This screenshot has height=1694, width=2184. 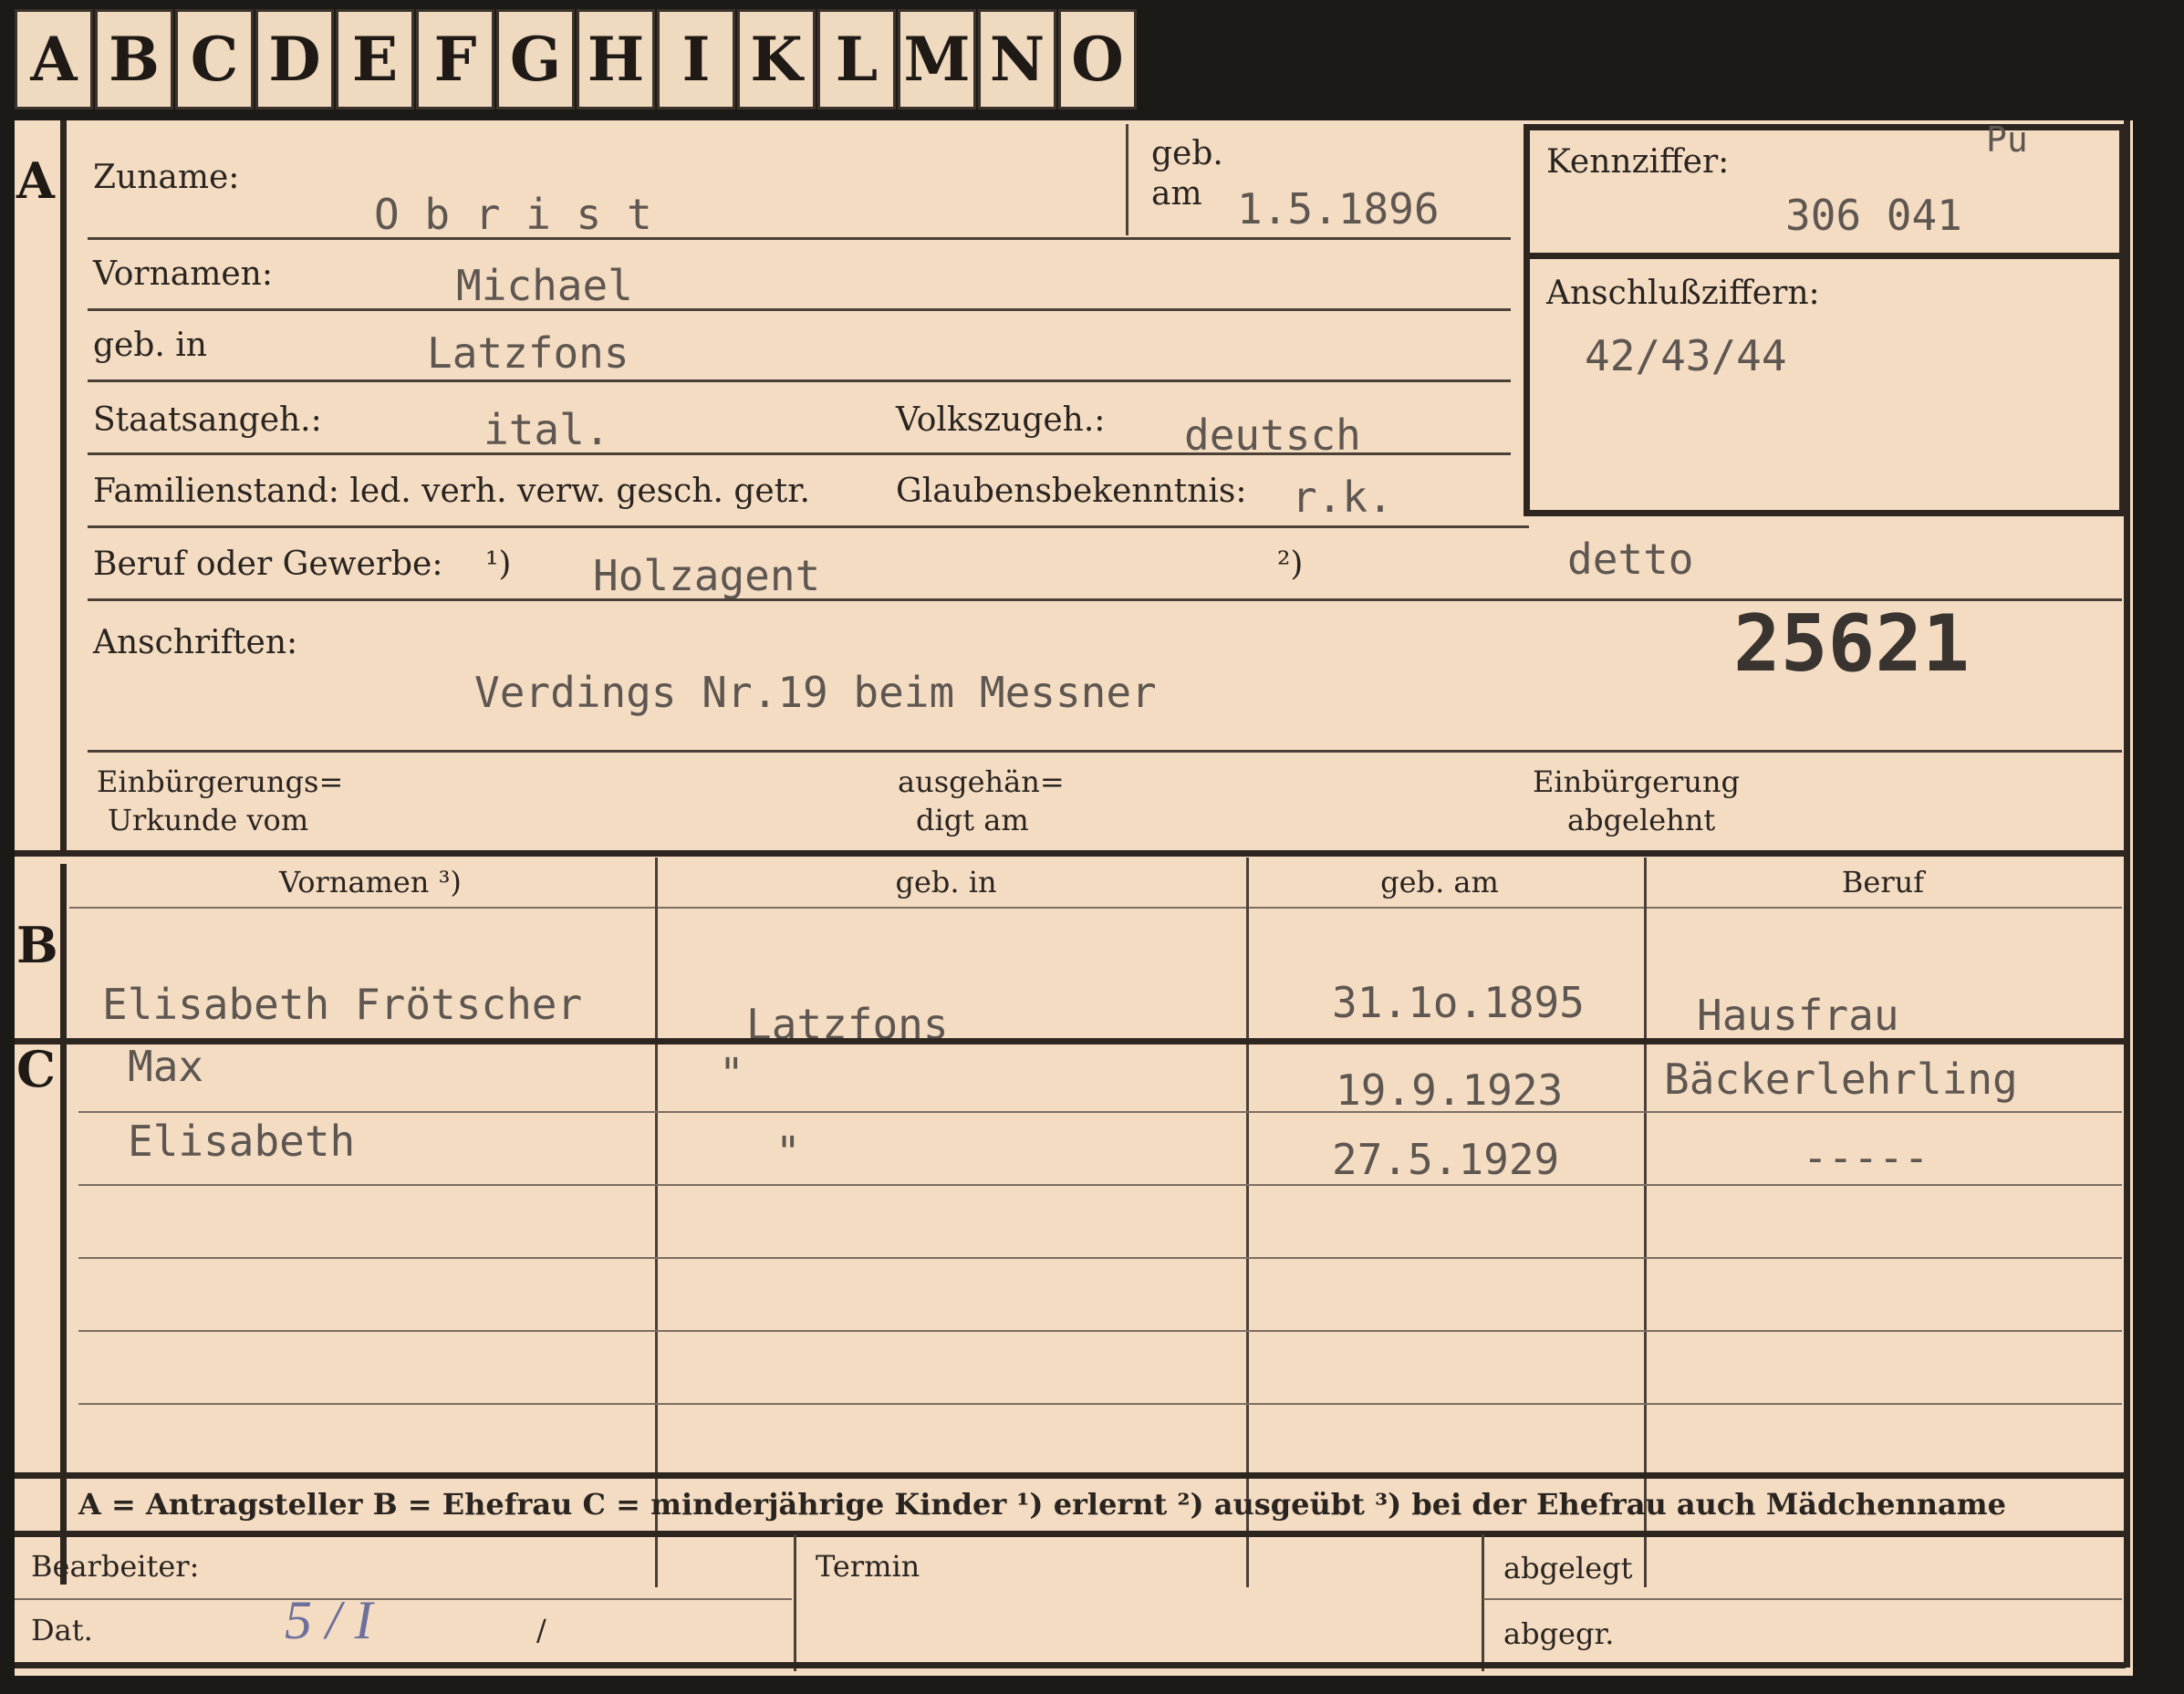 What do you see at coordinates (1841, 1079) in the screenshot?
I see `child-1-occupation: Bäckerlehrling` at bounding box center [1841, 1079].